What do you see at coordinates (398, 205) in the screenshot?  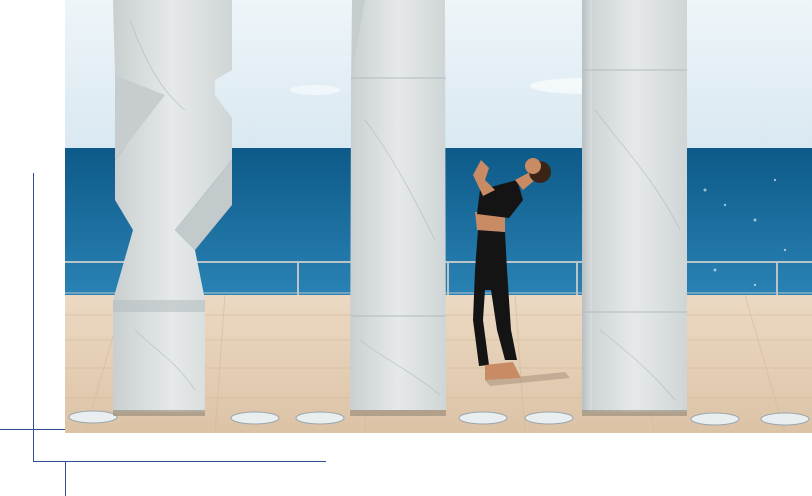 I see `marble-column-middle` at bounding box center [398, 205].